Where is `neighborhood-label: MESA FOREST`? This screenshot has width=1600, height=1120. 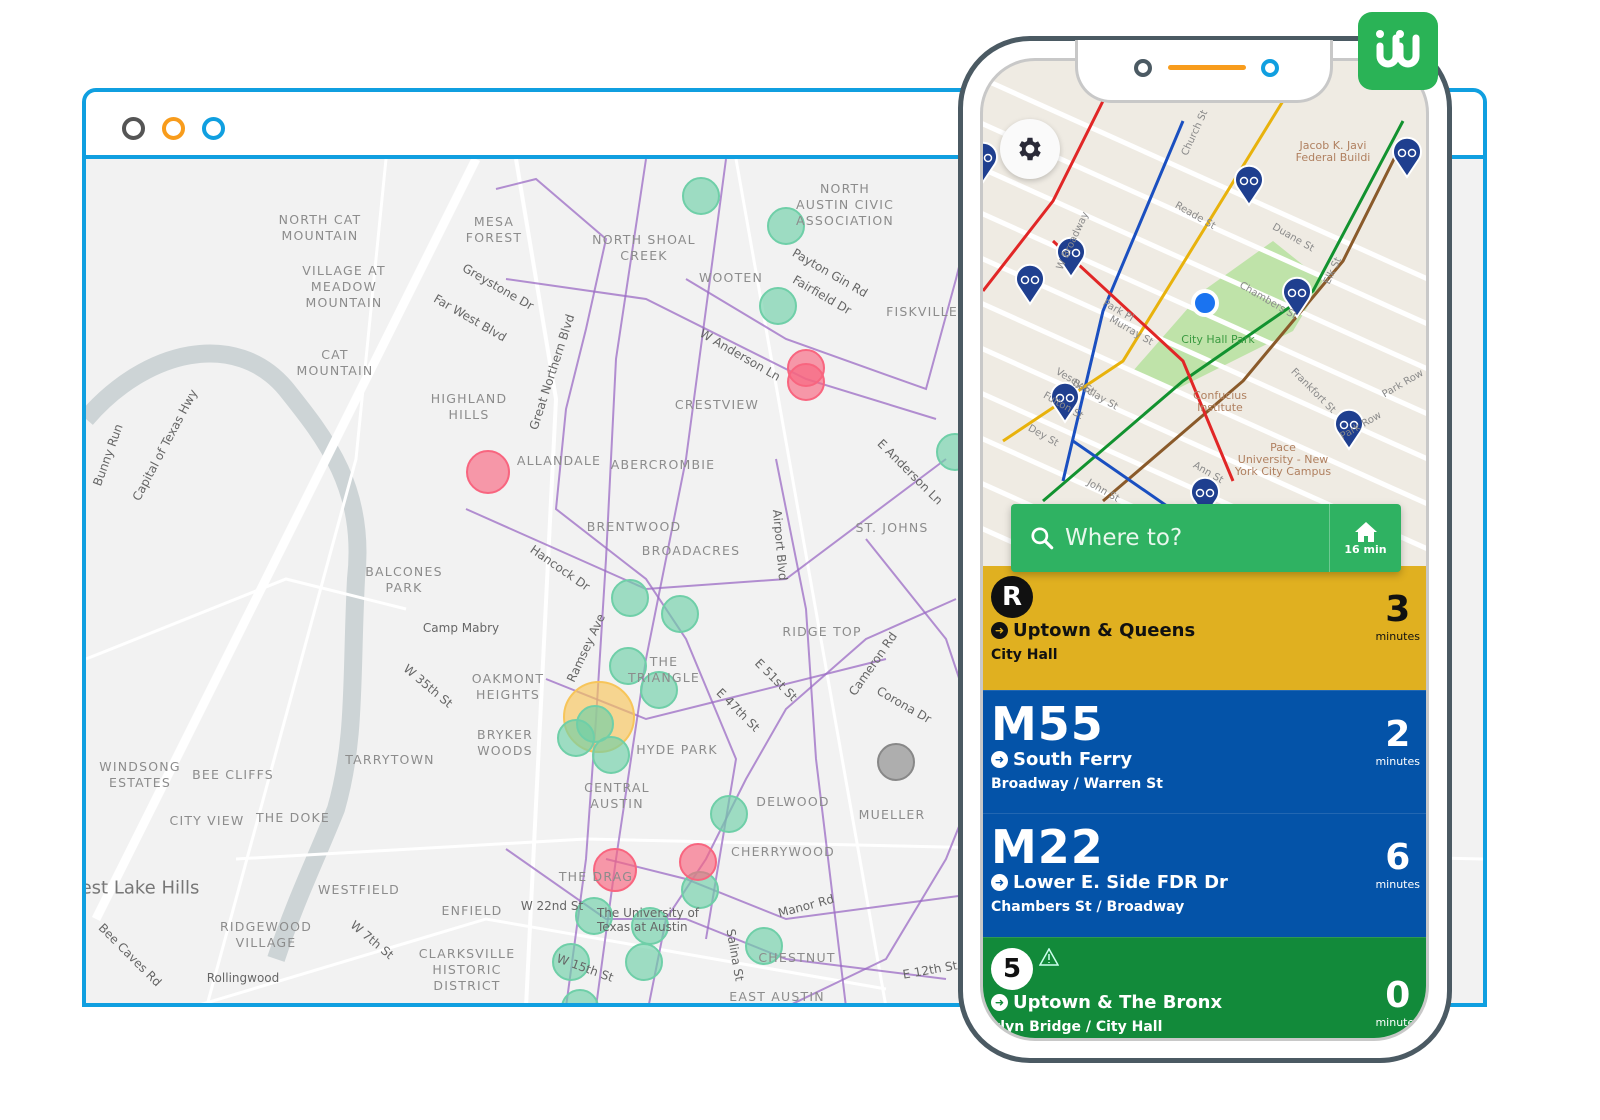
neighborhood-label: MESA FOREST is located at coordinates (494, 229).